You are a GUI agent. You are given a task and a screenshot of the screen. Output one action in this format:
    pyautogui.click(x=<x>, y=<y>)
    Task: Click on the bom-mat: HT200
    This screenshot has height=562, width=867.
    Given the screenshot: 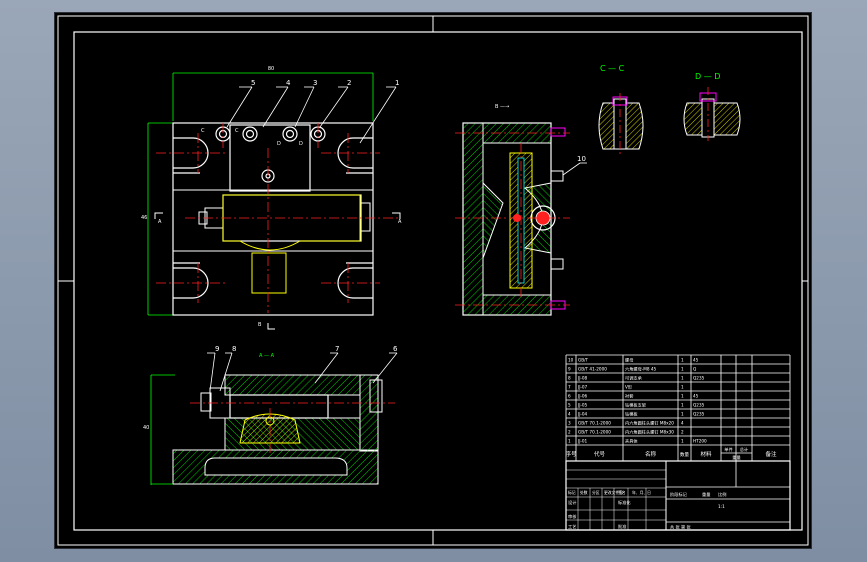 What is the action you would take?
    pyautogui.click(x=700, y=441)
    